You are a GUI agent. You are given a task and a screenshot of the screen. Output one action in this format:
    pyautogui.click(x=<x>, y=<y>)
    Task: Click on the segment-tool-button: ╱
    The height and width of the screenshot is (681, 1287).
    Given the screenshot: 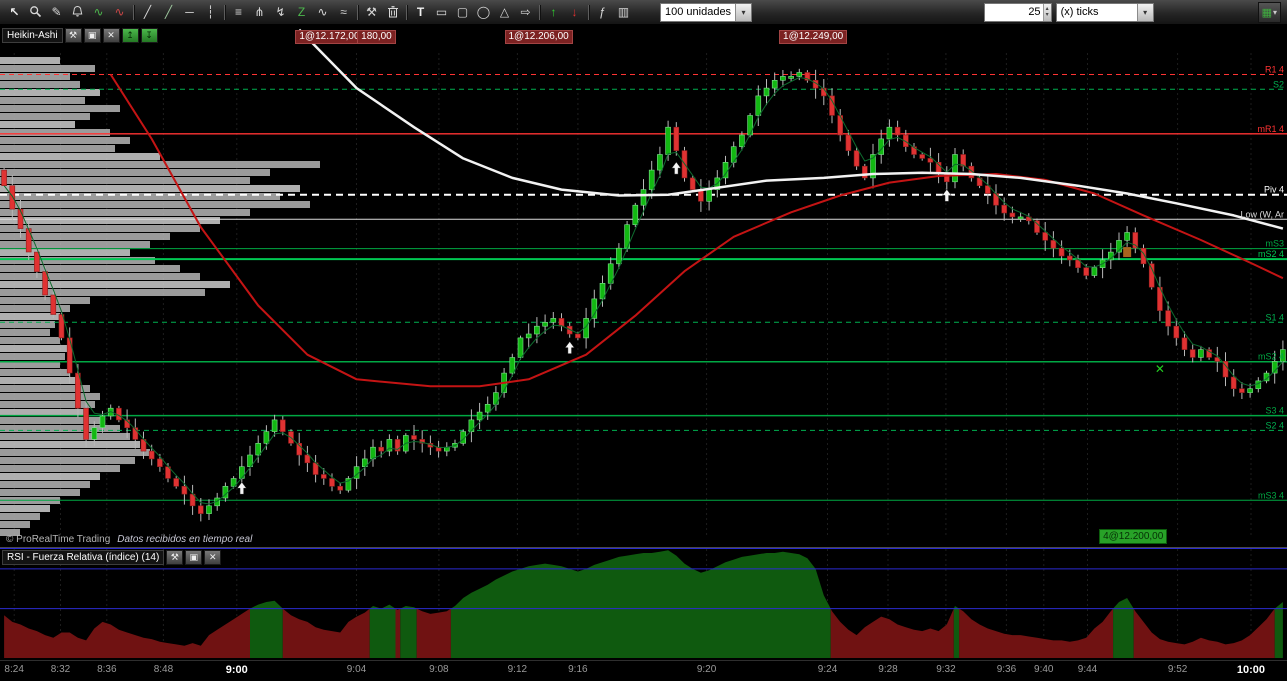 What is the action you would take?
    pyautogui.click(x=168, y=12)
    